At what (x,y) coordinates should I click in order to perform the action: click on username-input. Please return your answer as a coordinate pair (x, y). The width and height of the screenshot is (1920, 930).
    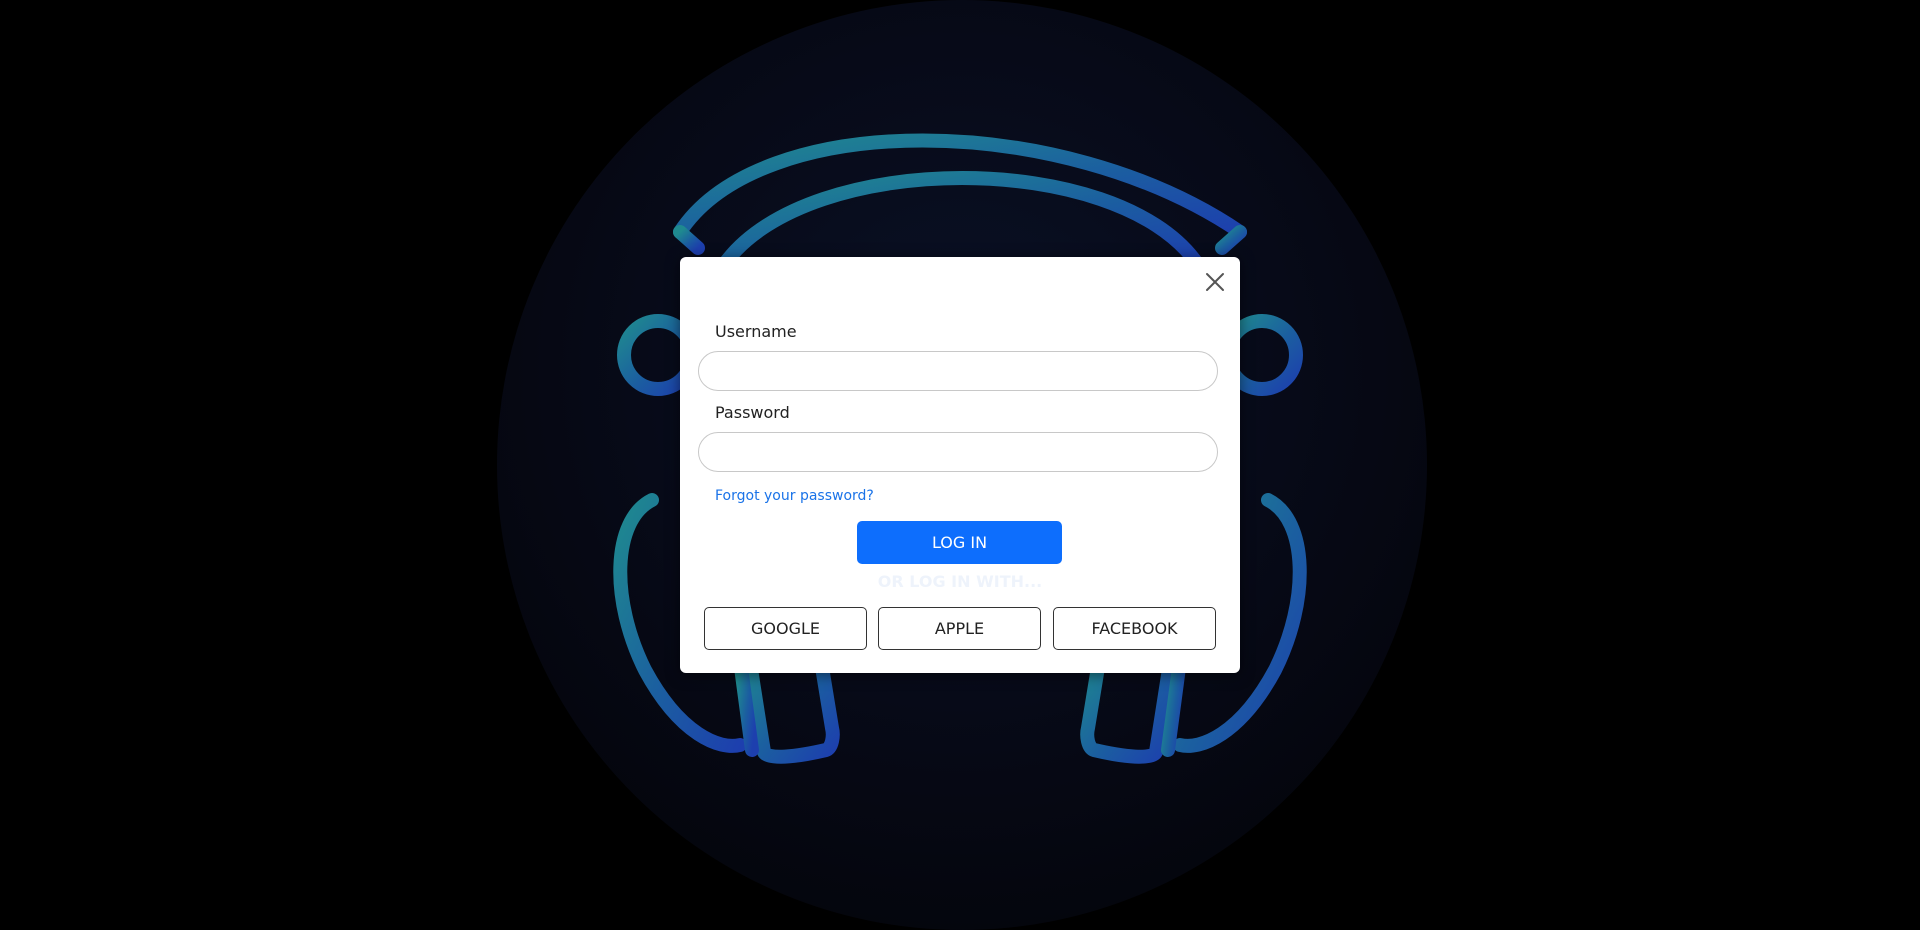
    Looking at the image, I should click on (958, 371).